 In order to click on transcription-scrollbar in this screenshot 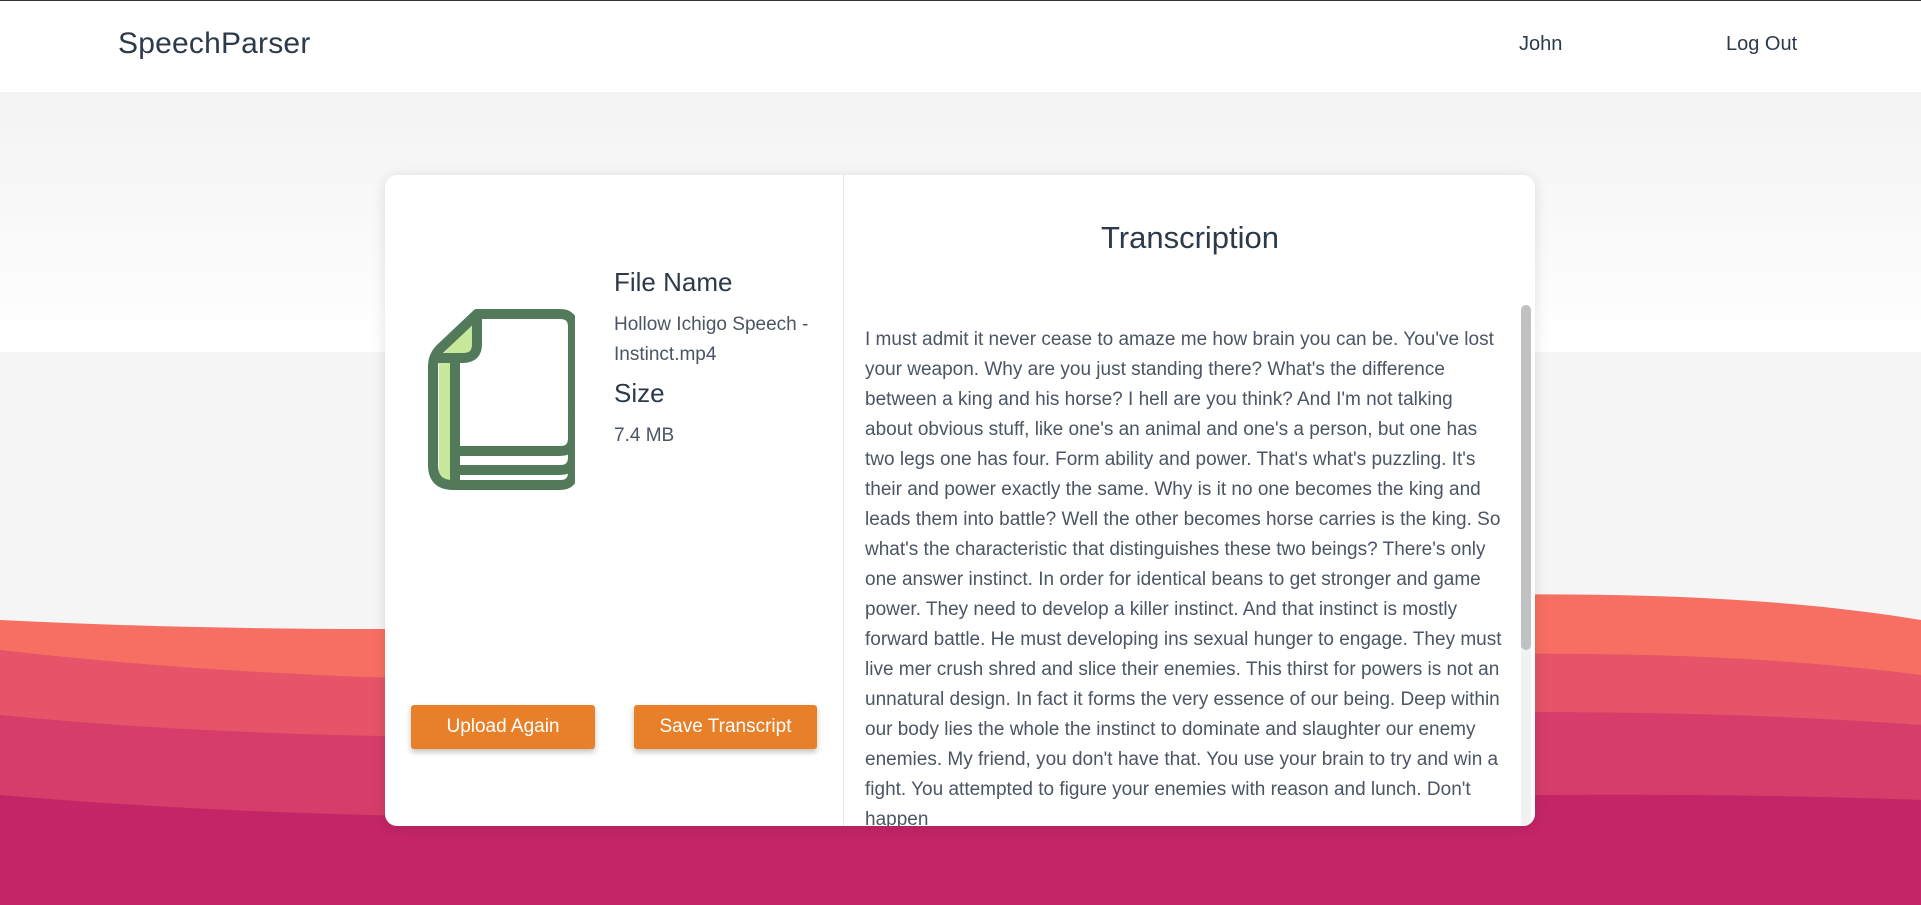, I will do `click(1526, 565)`.